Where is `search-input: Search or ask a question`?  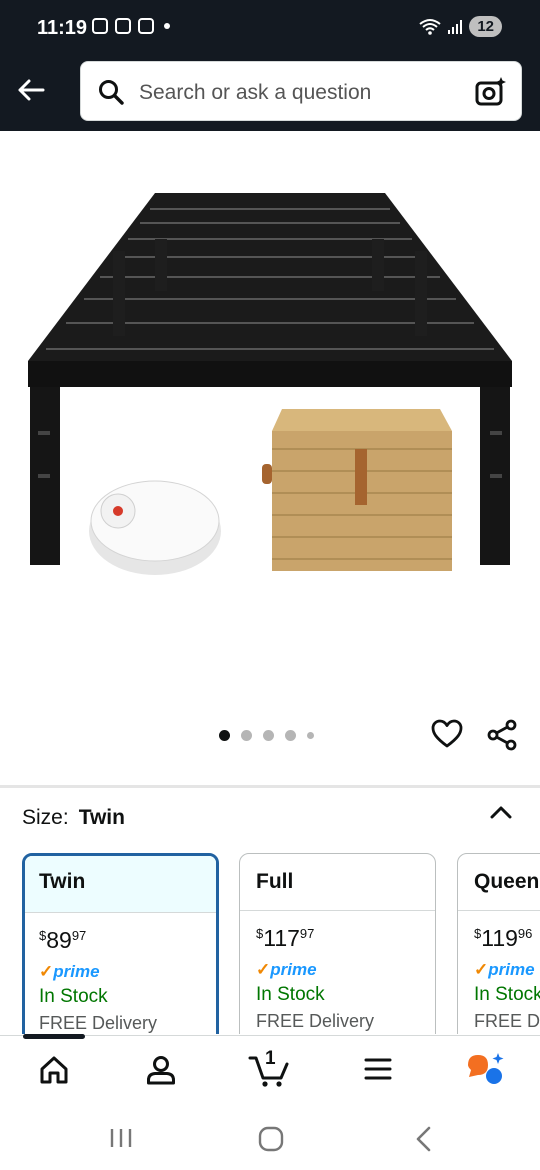 search-input: Search or ask a question is located at coordinates (301, 91).